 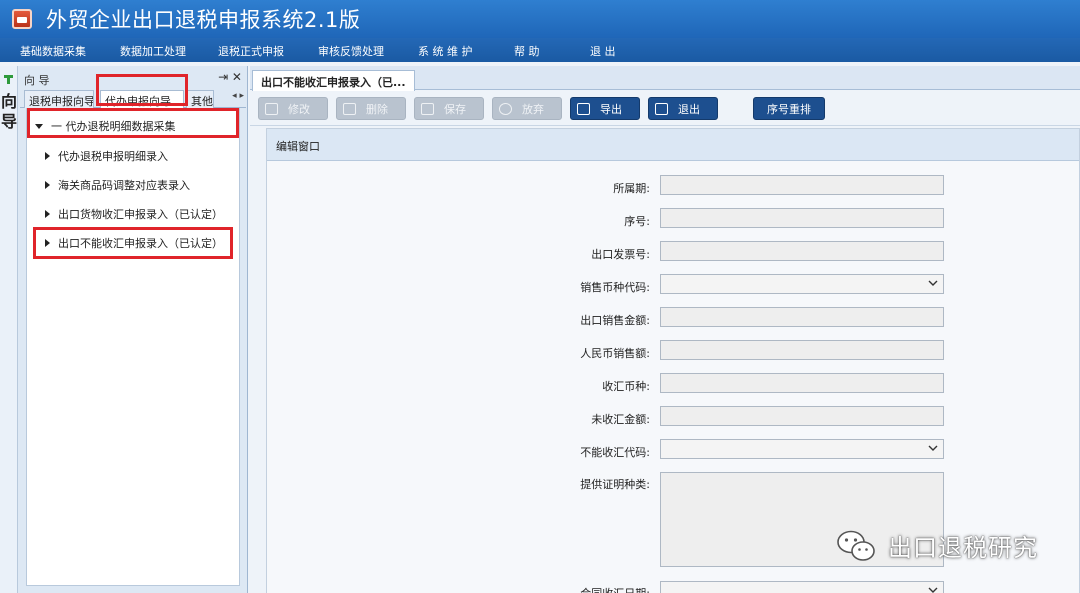 What do you see at coordinates (349, 108) in the screenshot?
I see `delete-icon` at bounding box center [349, 108].